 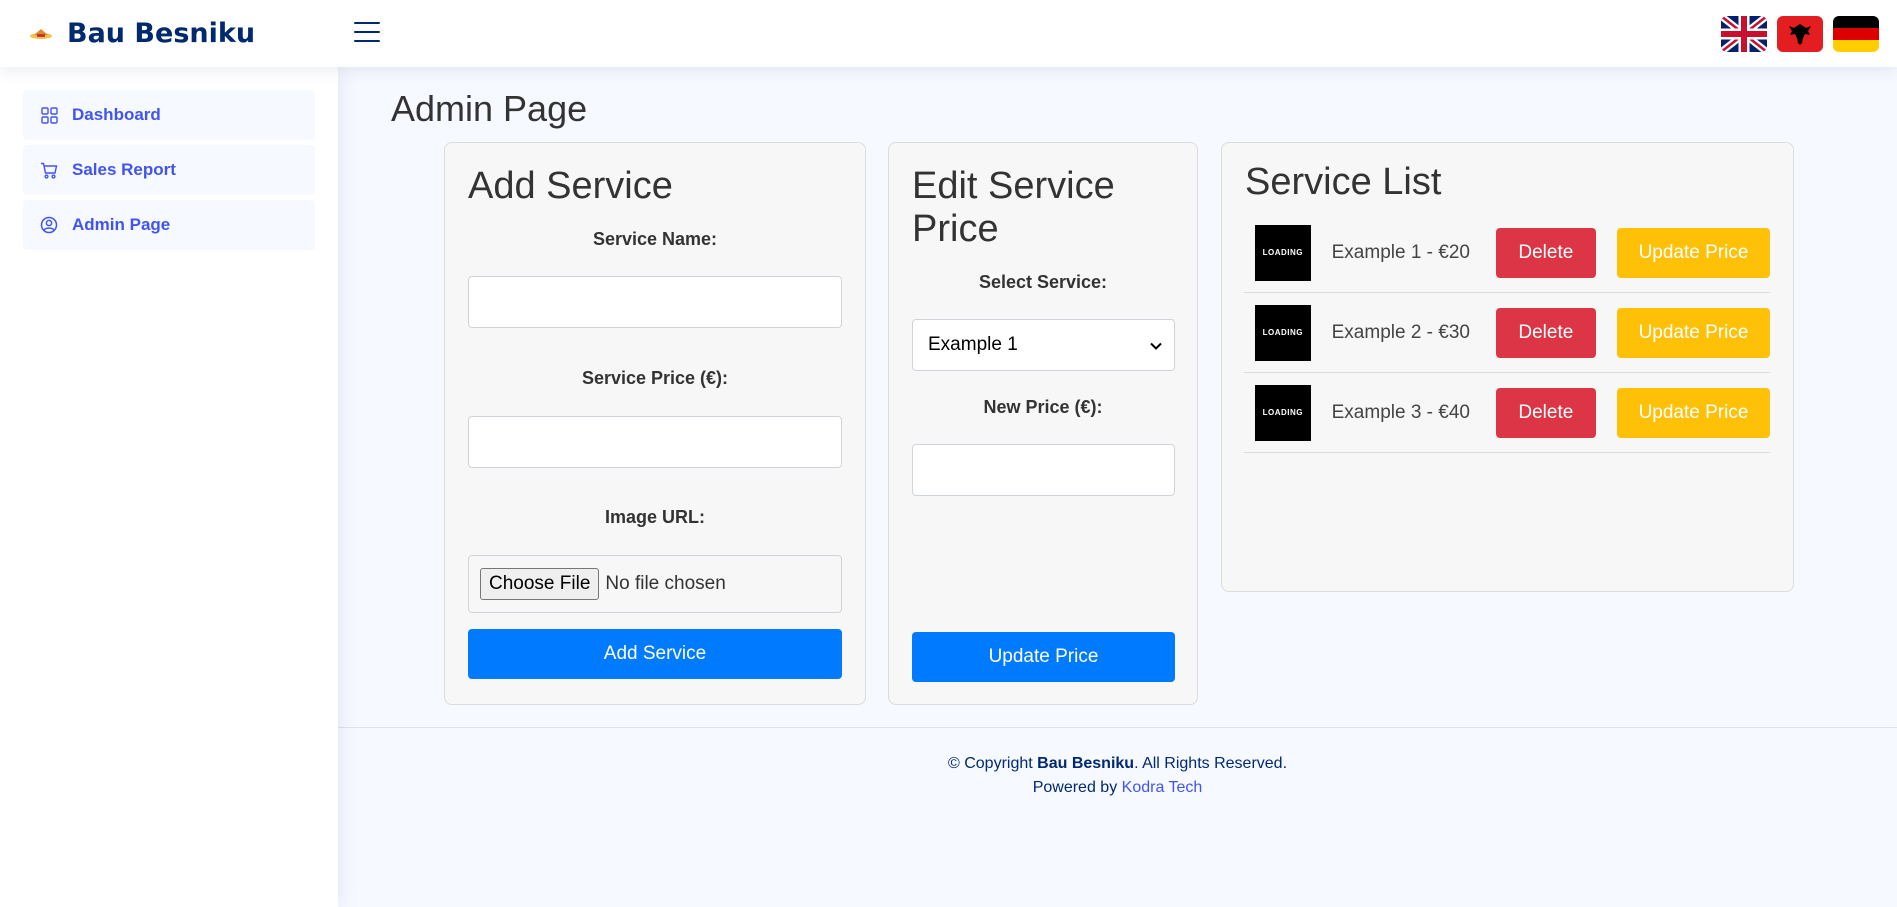 What do you see at coordinates (655, 239) in the screenshot?
I see `service-name-label: Service Name:` at bounding box center [655, 239].